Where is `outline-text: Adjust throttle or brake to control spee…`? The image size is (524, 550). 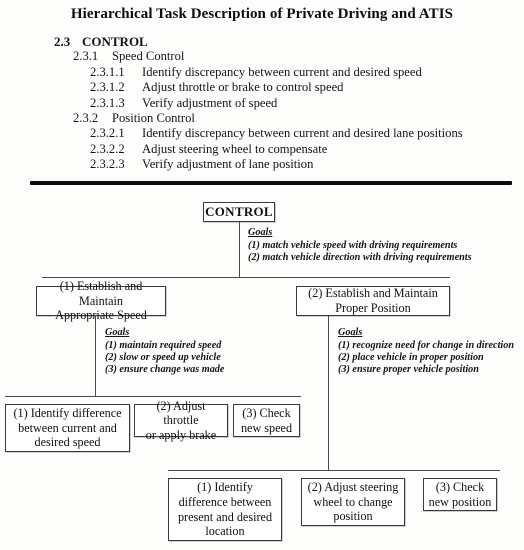
outline-text: Adjust throttle or brake to control spee… is located at coordinates (243, 87).